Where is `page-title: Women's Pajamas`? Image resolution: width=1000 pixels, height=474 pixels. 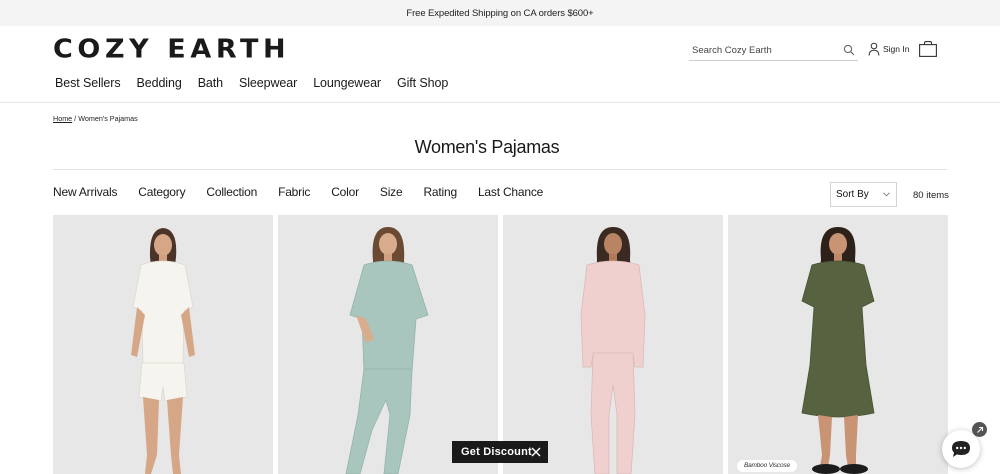
page-title: Women's Pajamas is located at coordinates (500, 147).